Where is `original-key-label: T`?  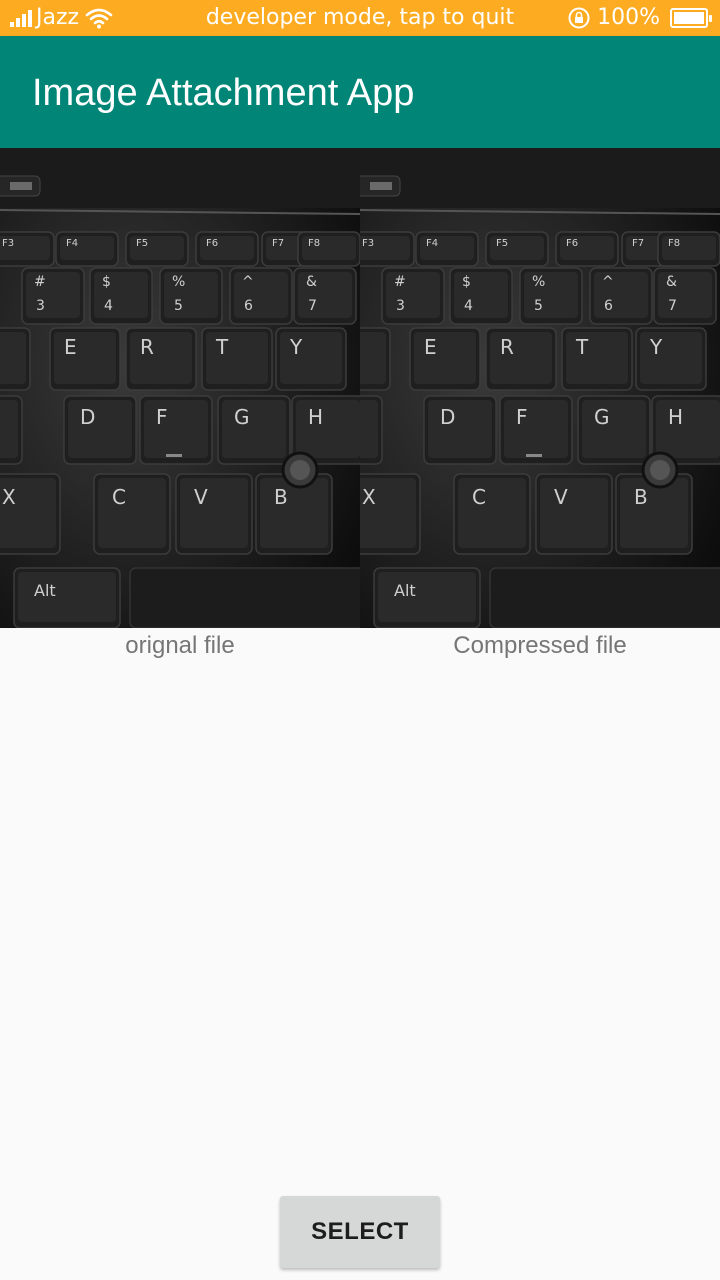
original-key-label: T is located at coordinates (222, 347).